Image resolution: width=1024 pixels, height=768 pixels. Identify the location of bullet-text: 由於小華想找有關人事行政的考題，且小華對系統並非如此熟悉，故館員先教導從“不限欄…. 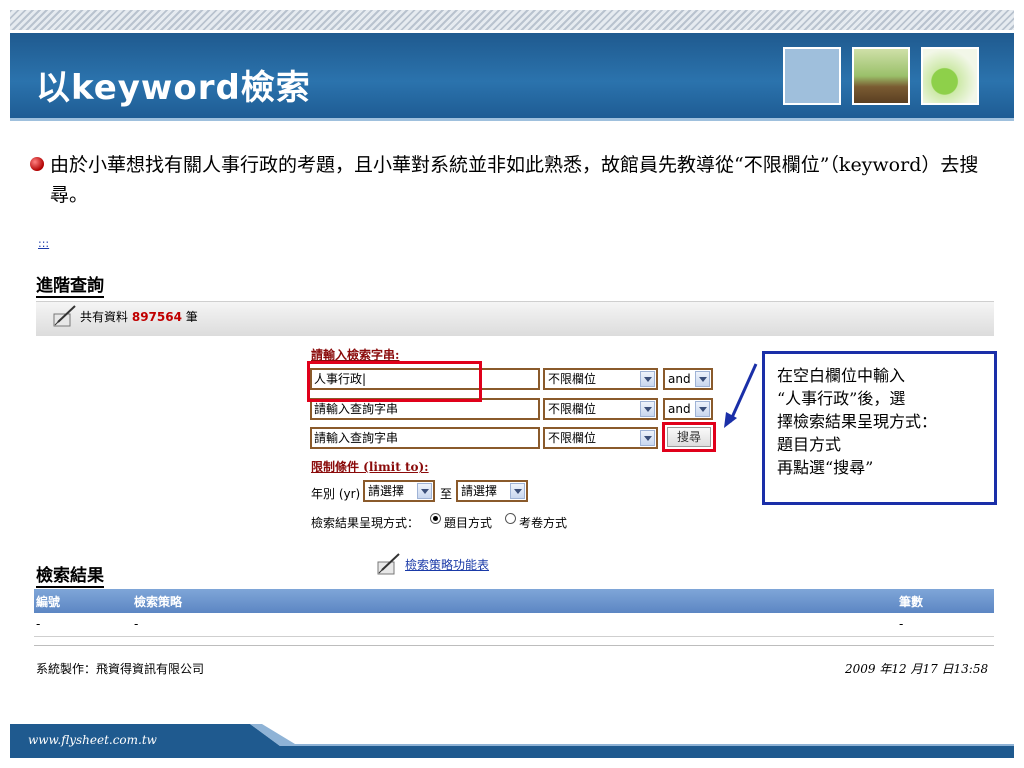
(514, 180).